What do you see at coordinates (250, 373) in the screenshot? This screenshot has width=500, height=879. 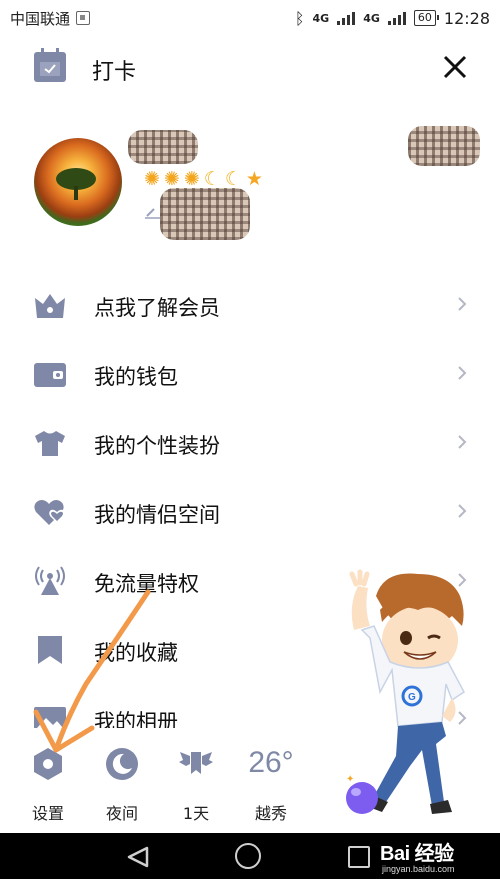 I see `menu-item-wallet: 我的钱包` at bounding box center [250, 373].